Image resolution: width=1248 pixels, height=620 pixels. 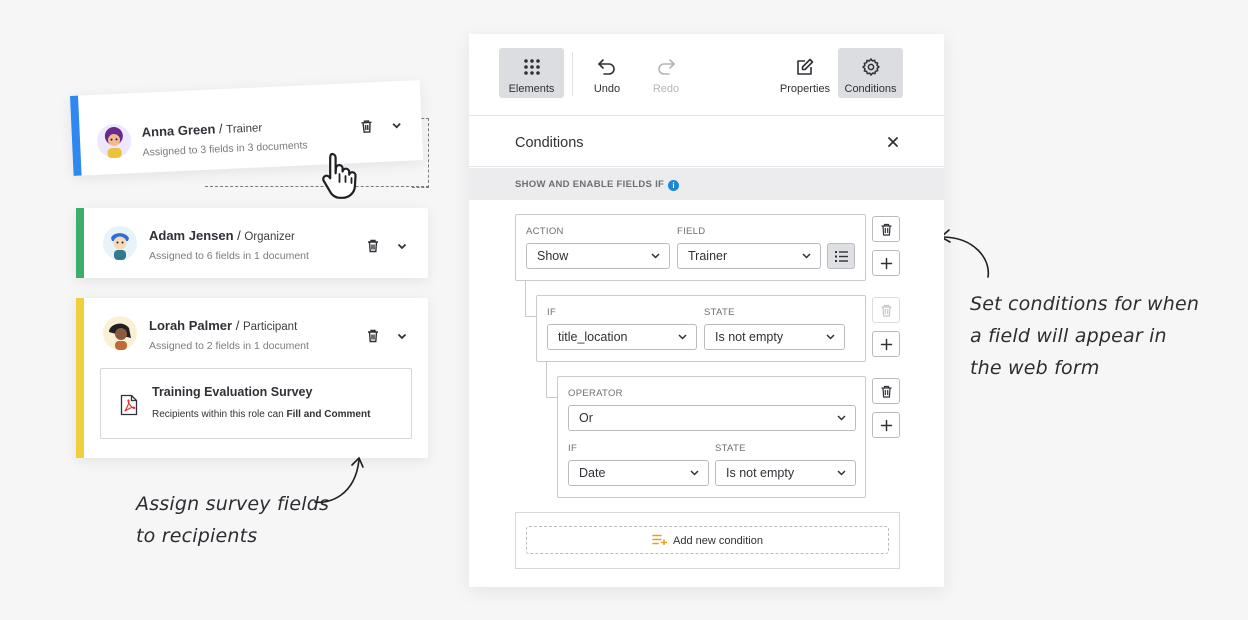 I want to click on if-field-select: Date, so click(x=638, y=473).